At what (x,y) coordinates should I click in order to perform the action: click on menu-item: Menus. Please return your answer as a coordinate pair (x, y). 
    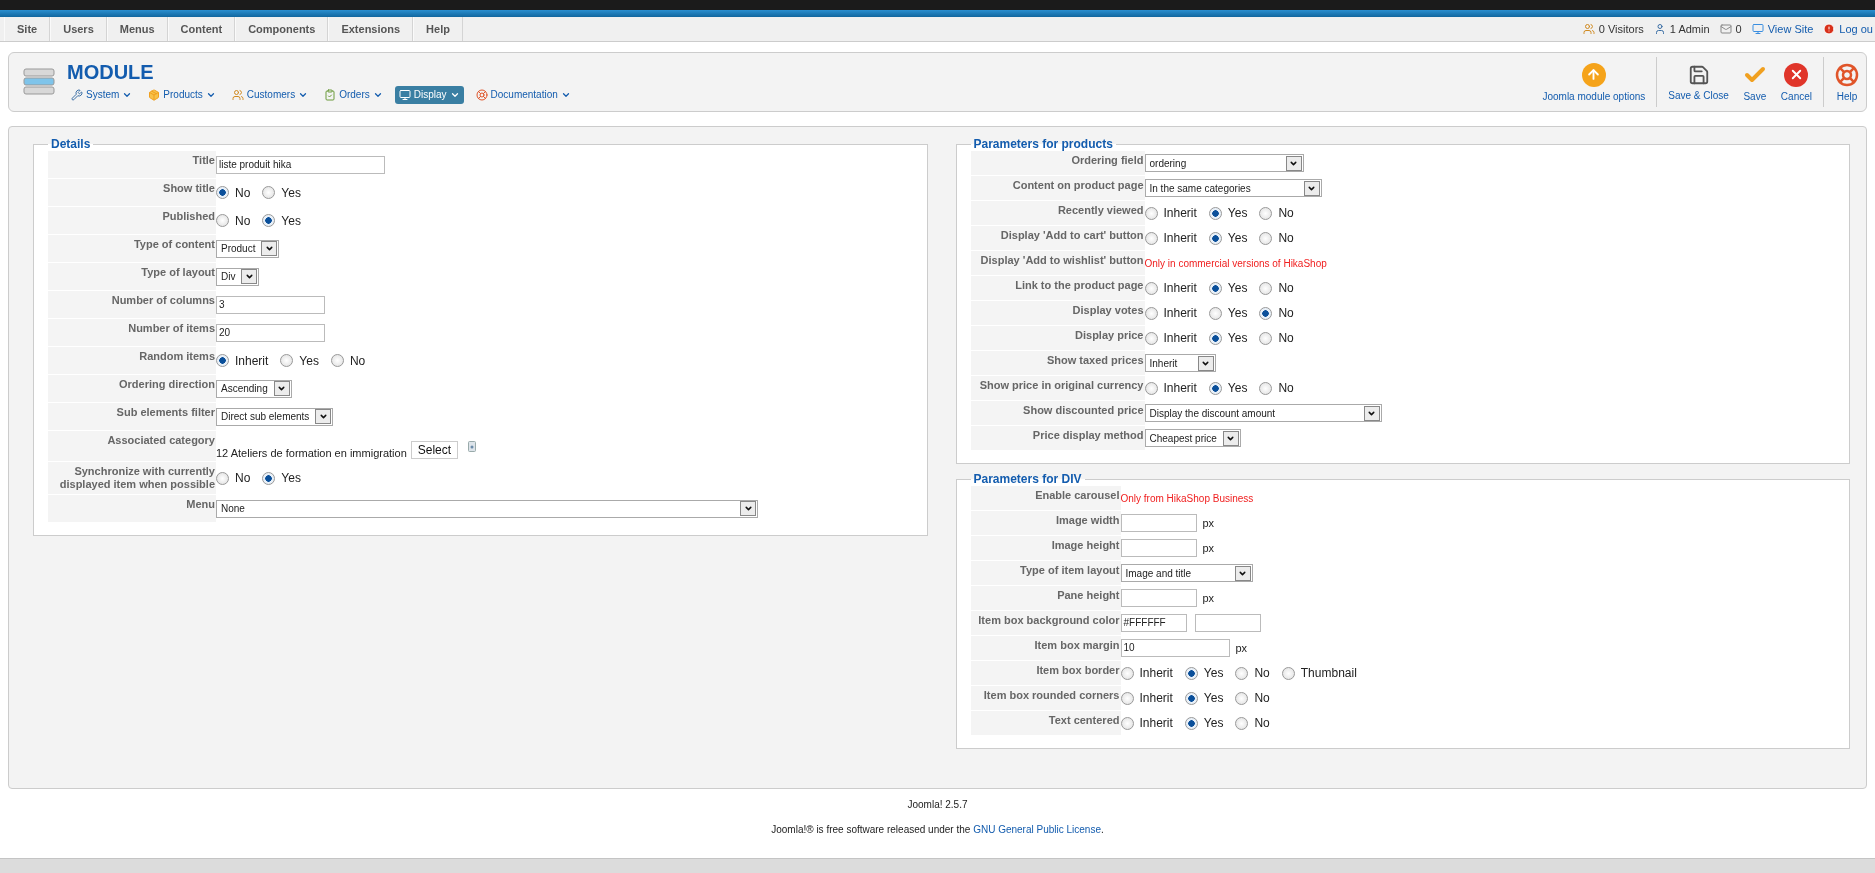
    Looking at the image, I should click on (137, 29).